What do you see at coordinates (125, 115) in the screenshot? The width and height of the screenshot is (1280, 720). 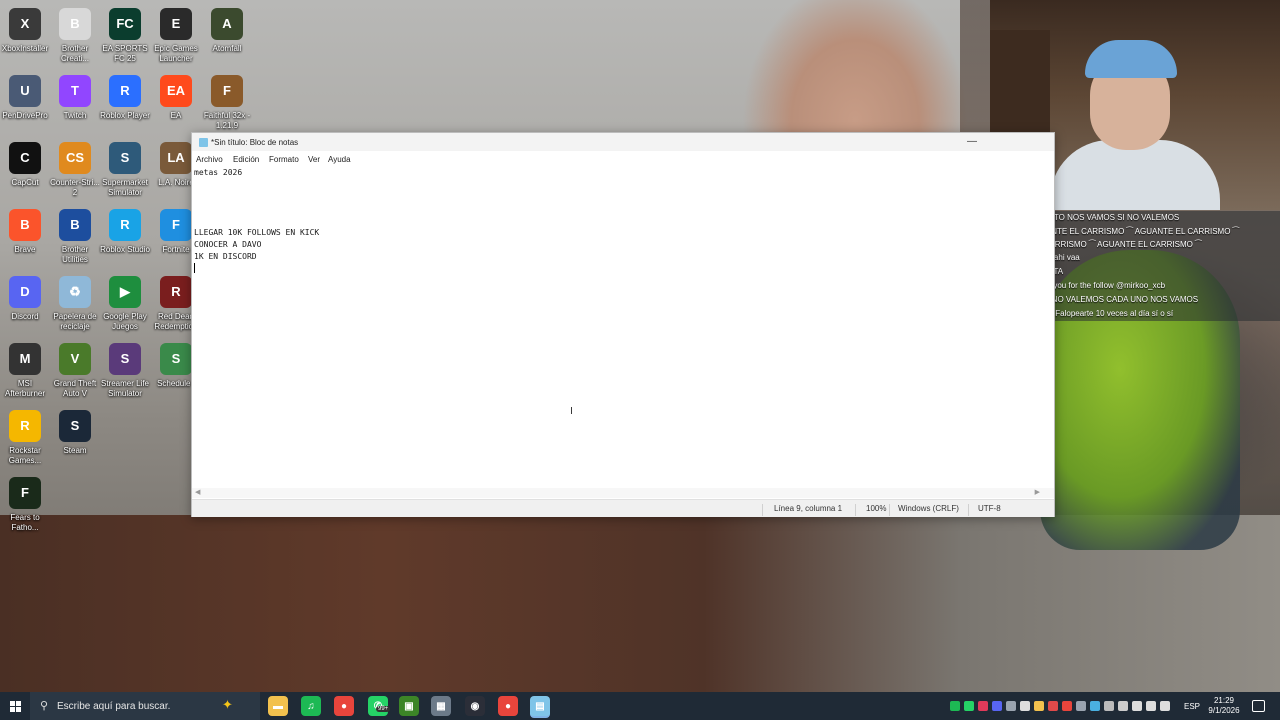 I see `desktop-icon-label: Roblox Player` at bounding box center [125, 115].